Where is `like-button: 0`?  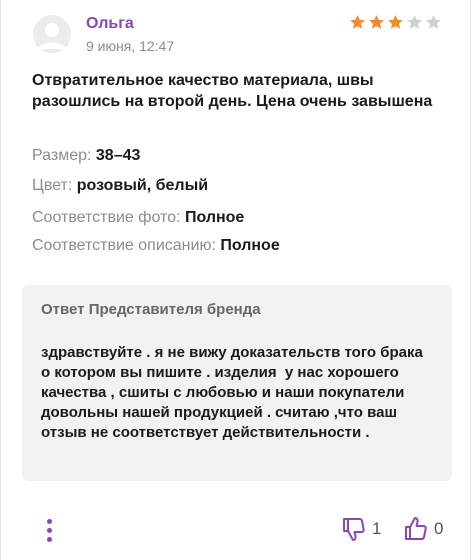
like-button: 0 is located at coordinates (423, 529).